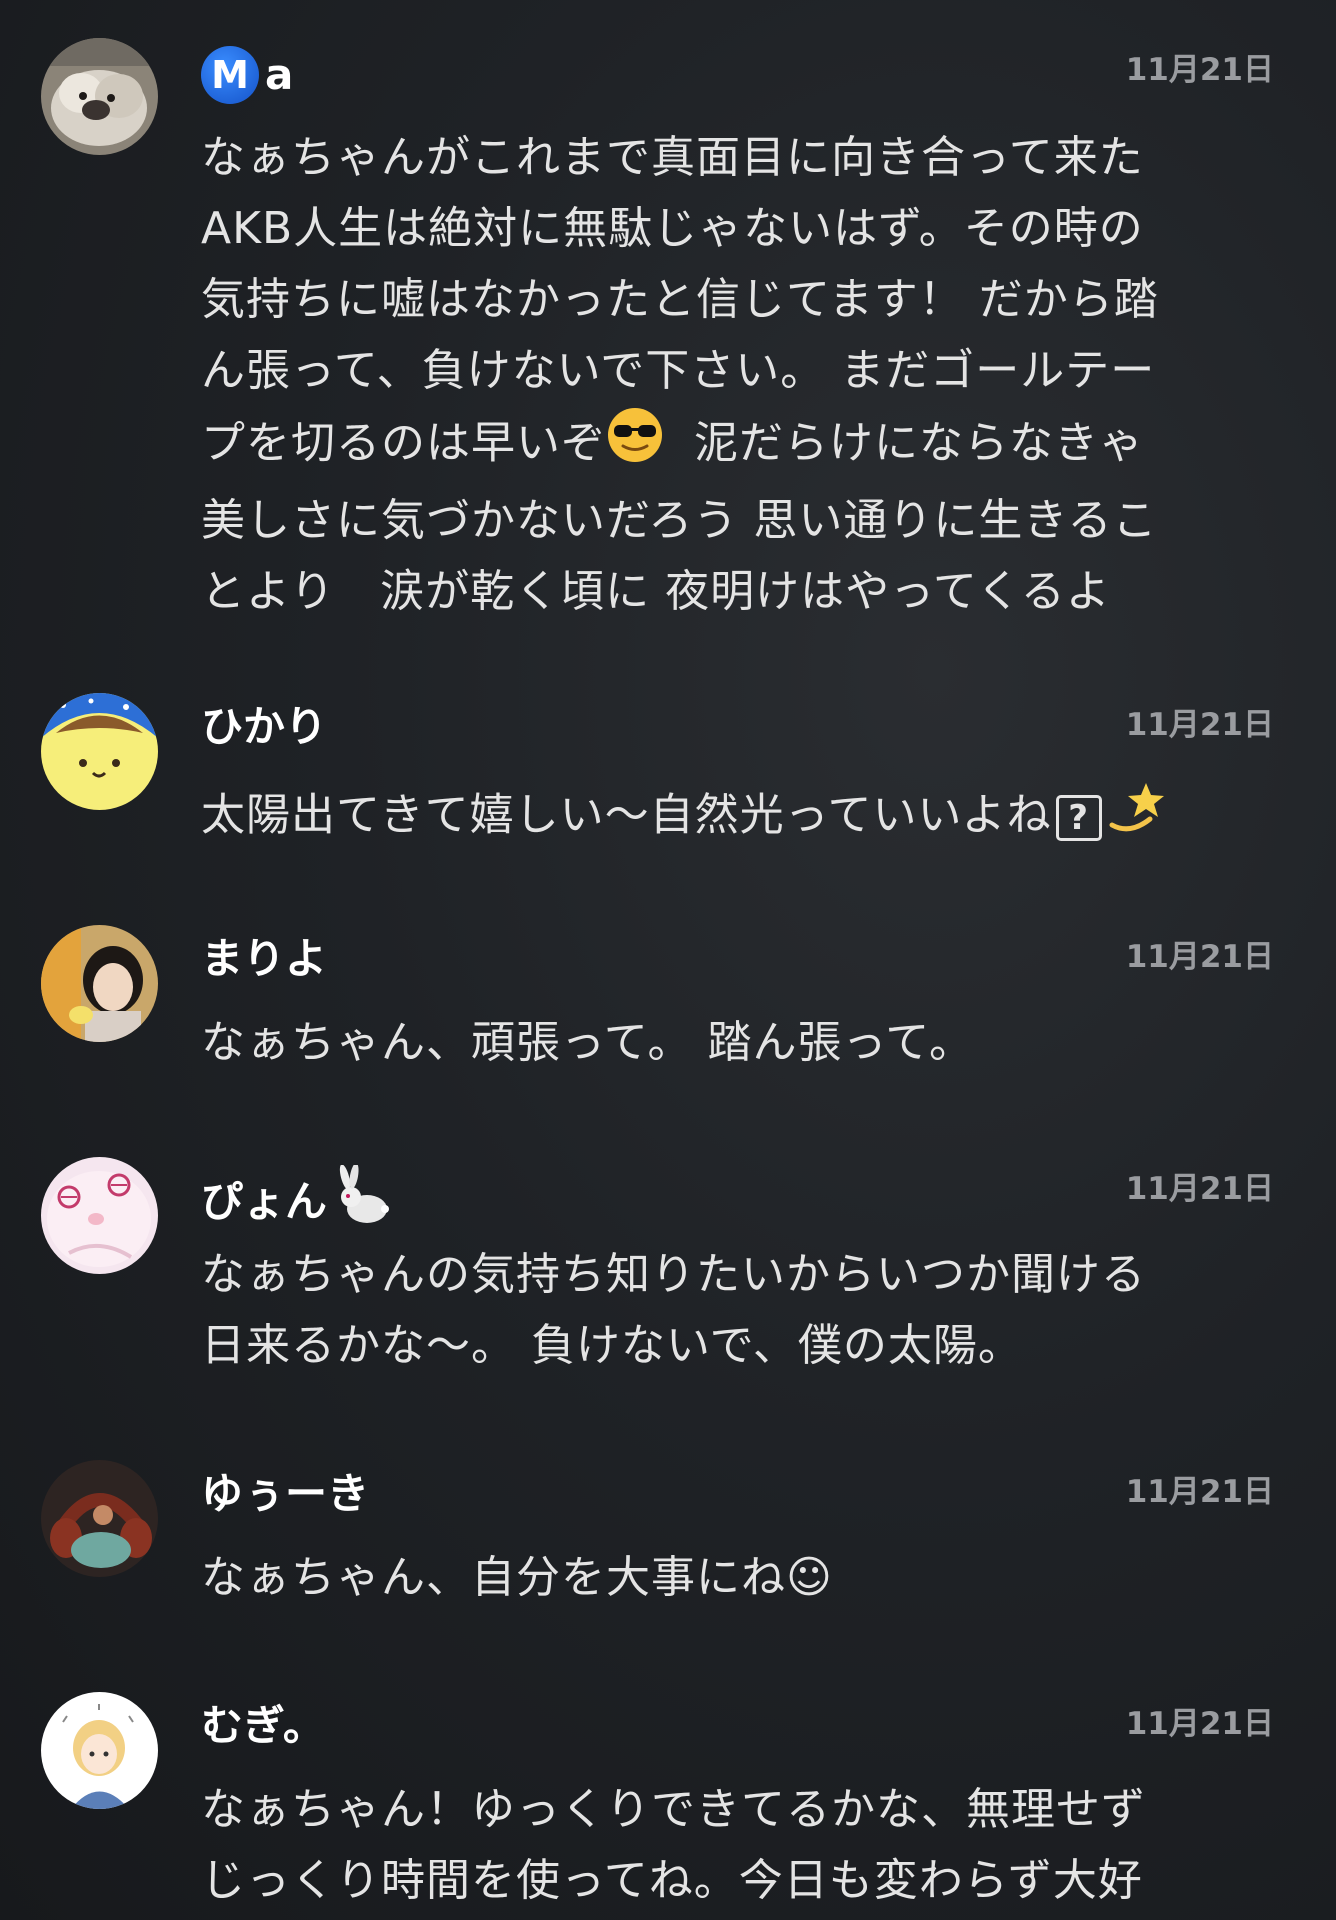 This screenshot has width=1336, height=1920. What do you see at coordinates (587, 1042) in the screenshot?
I see `comment-text: なぁちゃん、頑張って。 踏ん張って。` at bounding box center [587, 1042].